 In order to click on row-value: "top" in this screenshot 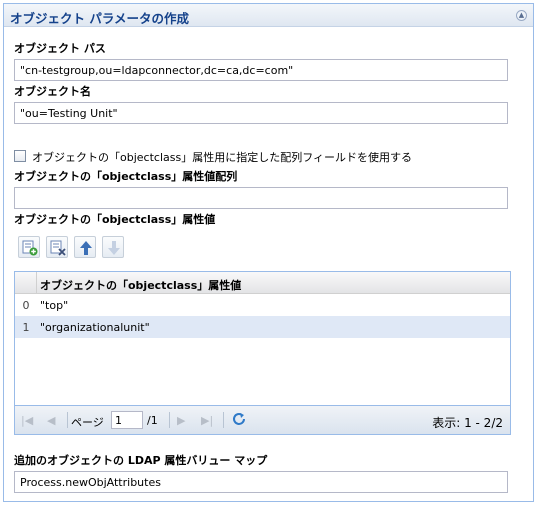, I will do `click(54, 305)`.